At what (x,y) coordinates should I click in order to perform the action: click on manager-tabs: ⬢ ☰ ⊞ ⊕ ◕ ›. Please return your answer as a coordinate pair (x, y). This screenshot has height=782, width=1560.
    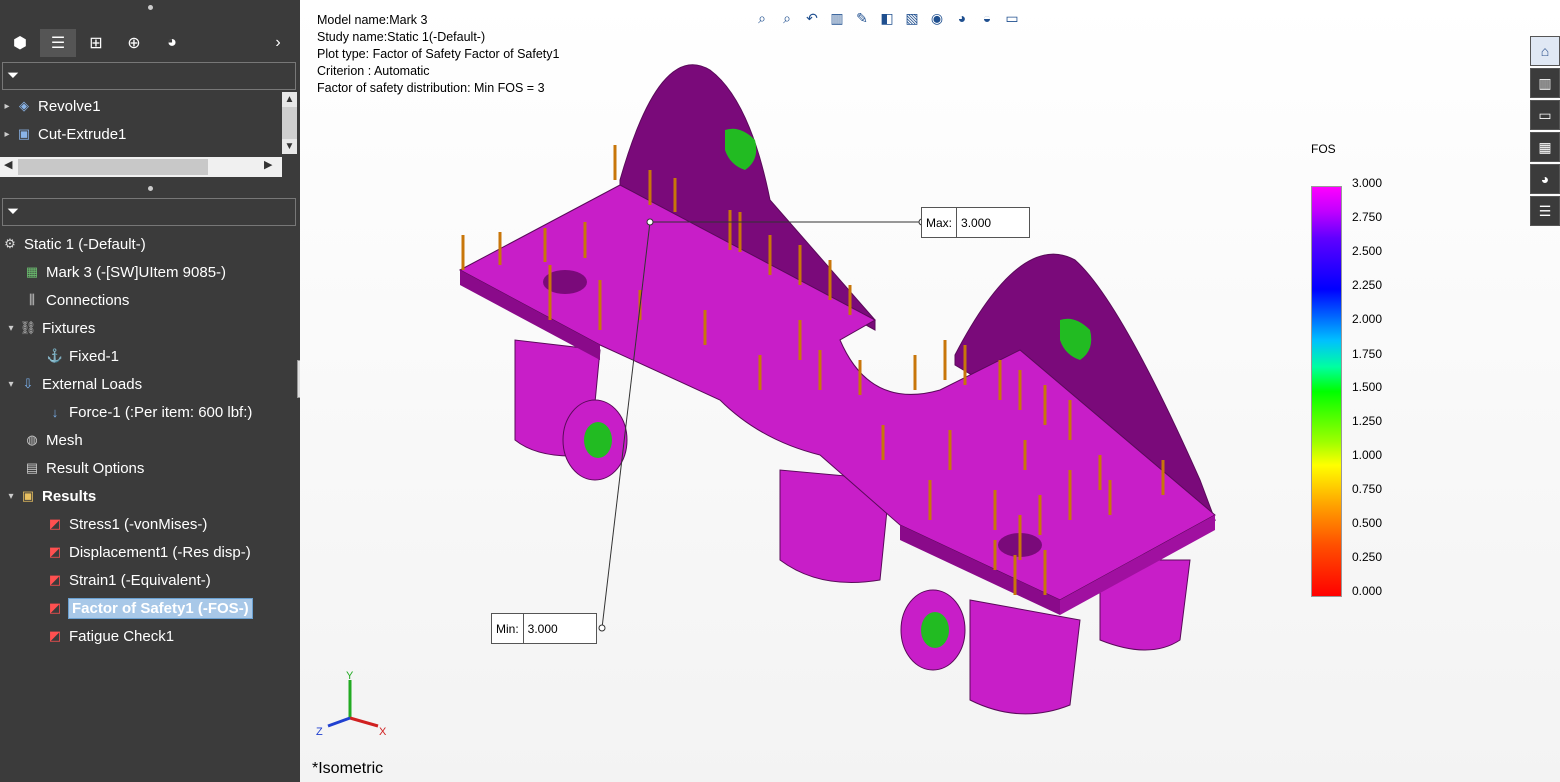
    Looking at the image, I should click on (150, 43).